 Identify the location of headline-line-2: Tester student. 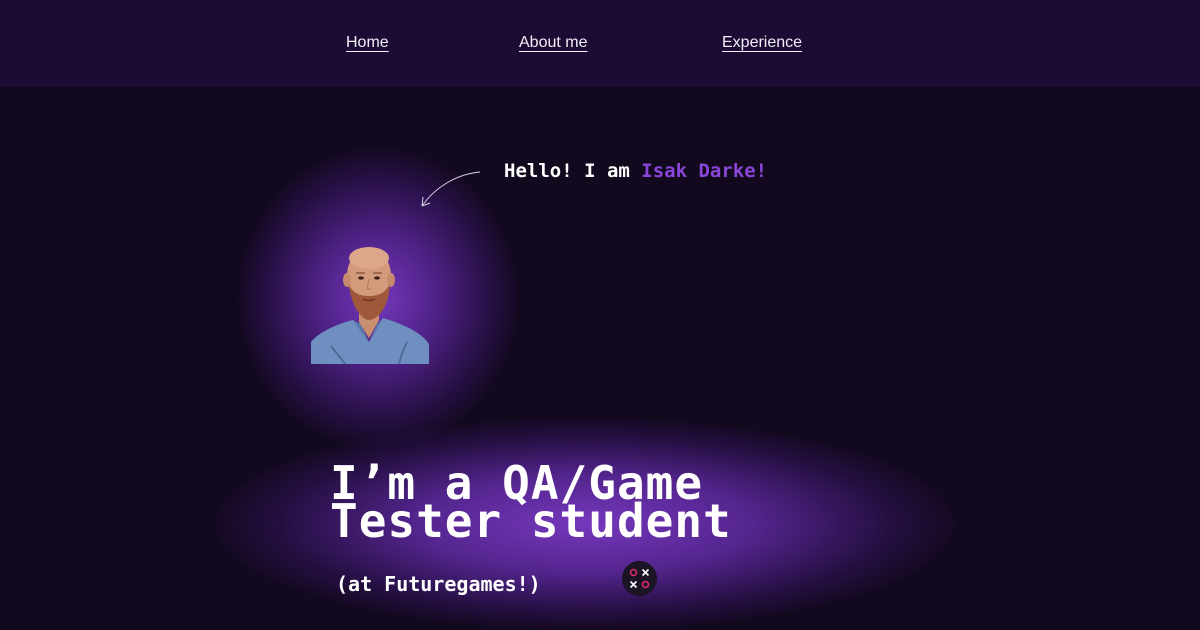
(531, 521).